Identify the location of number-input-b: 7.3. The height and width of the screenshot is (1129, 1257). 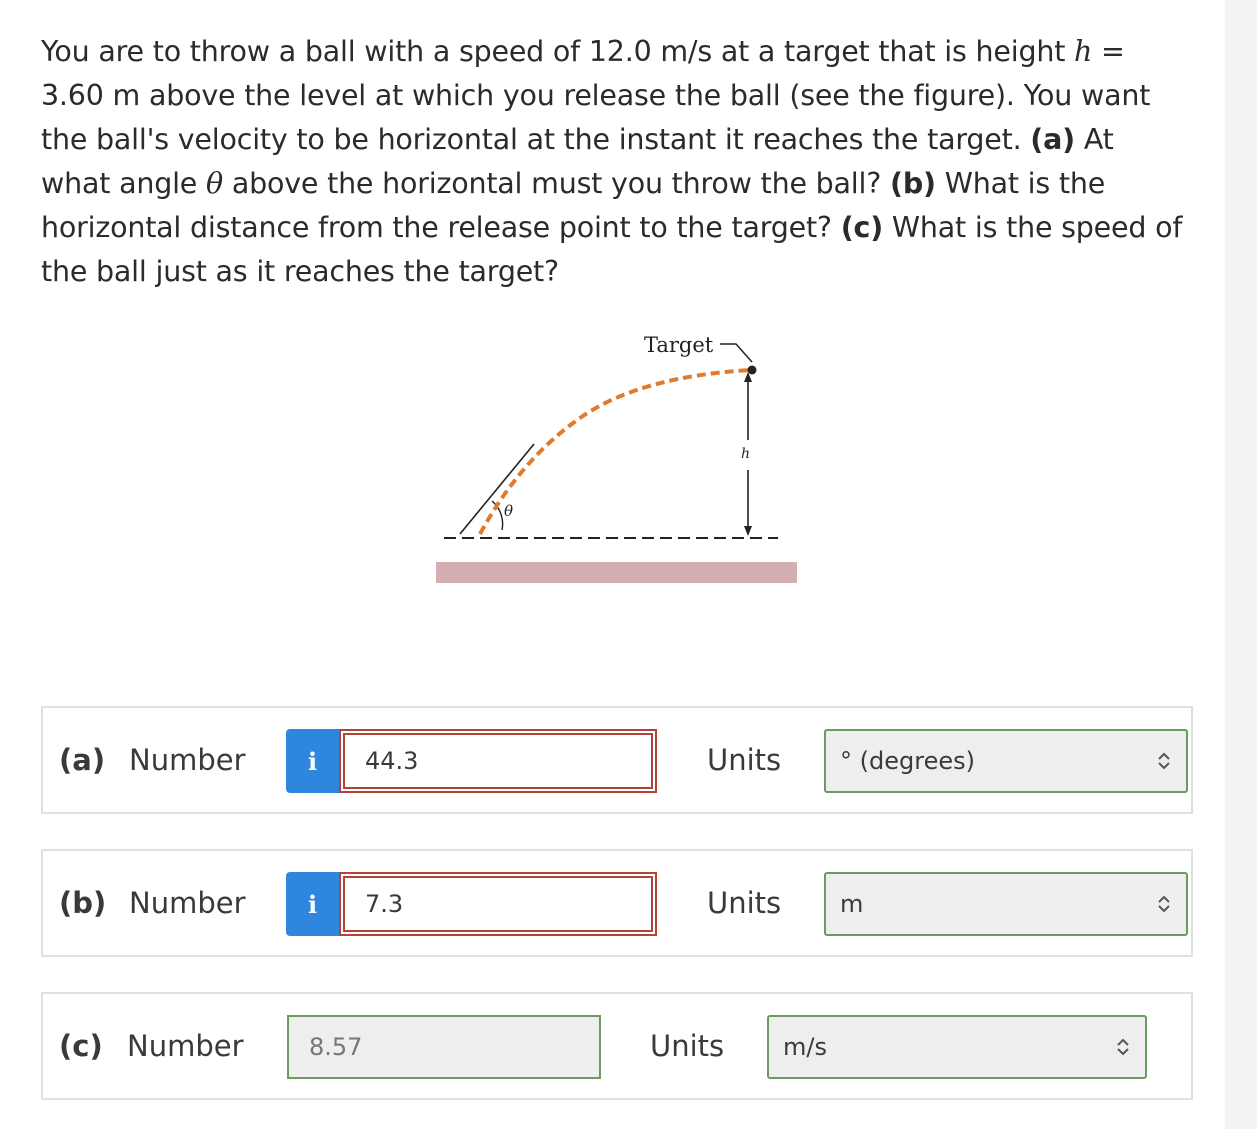
(498, 904).